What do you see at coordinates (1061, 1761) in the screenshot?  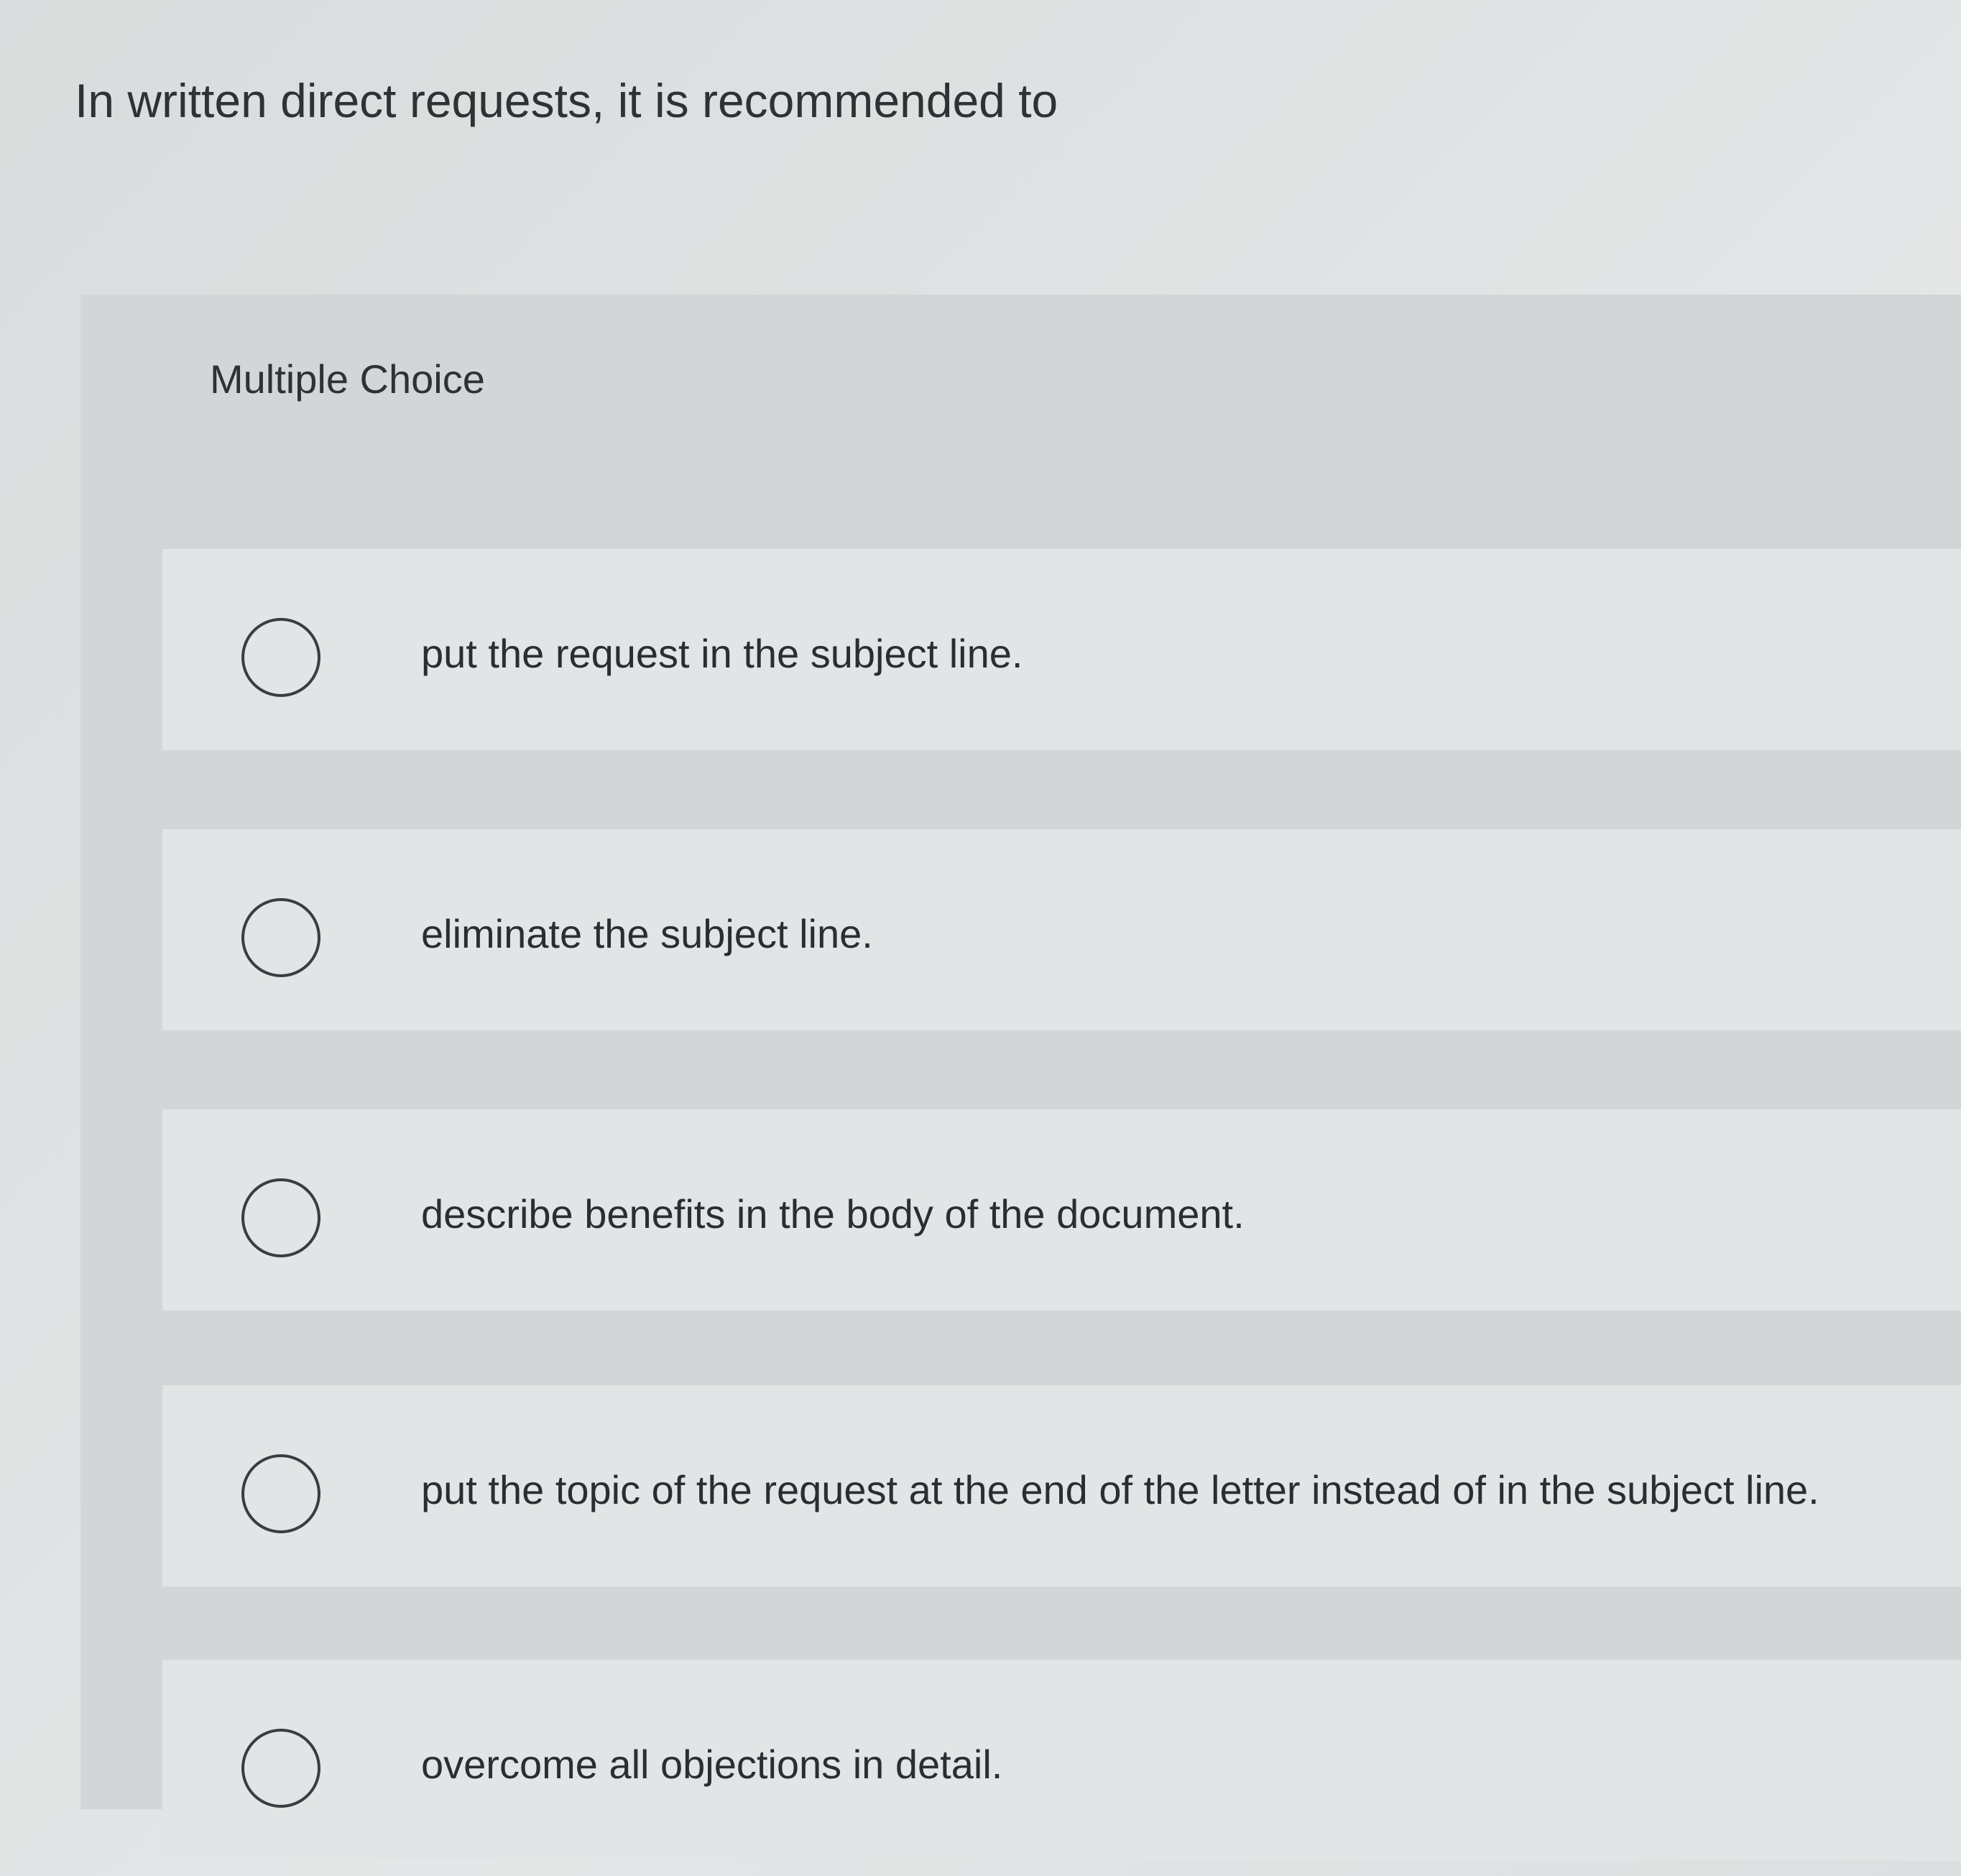 I see `choice-option-5: overcome all objections in detail.` at bounding box center [1061, 1761].